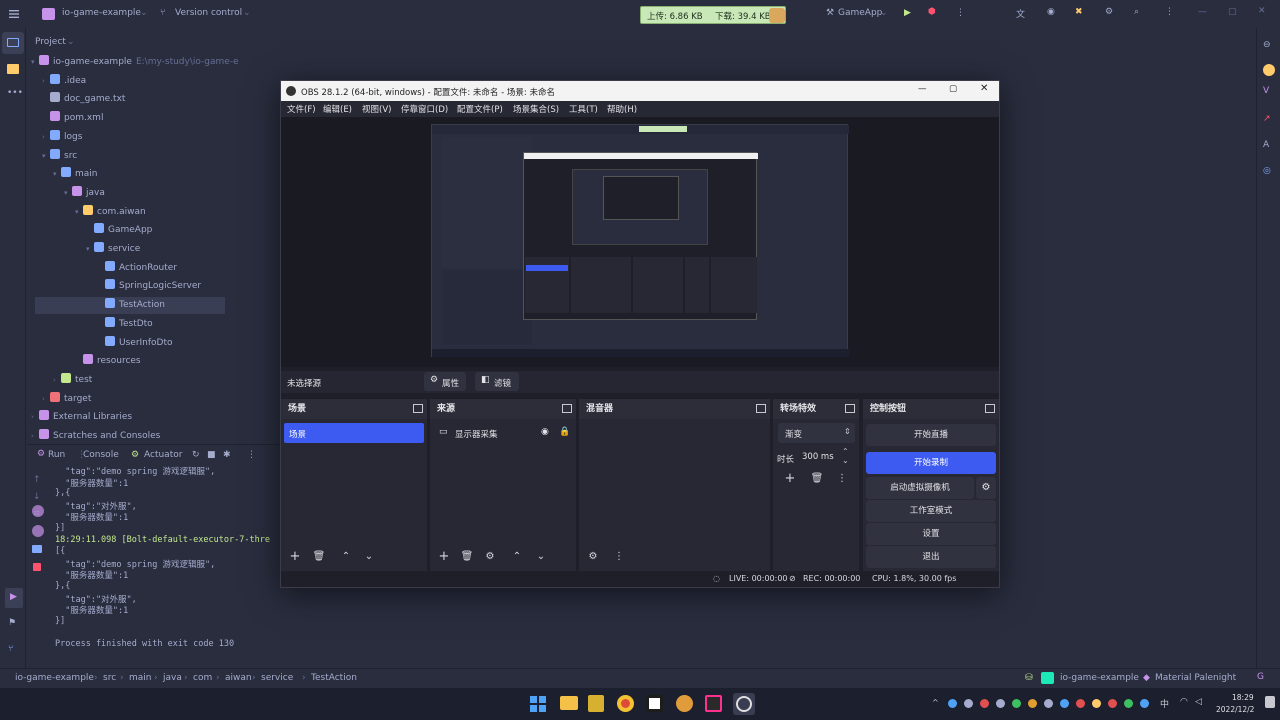 This screenshot has height=720, width=1280. What do you see at coordinates (480, 109) in the screenshot?
I see `menu-item: 配置文件(P)` at bounding box center [480, 109].